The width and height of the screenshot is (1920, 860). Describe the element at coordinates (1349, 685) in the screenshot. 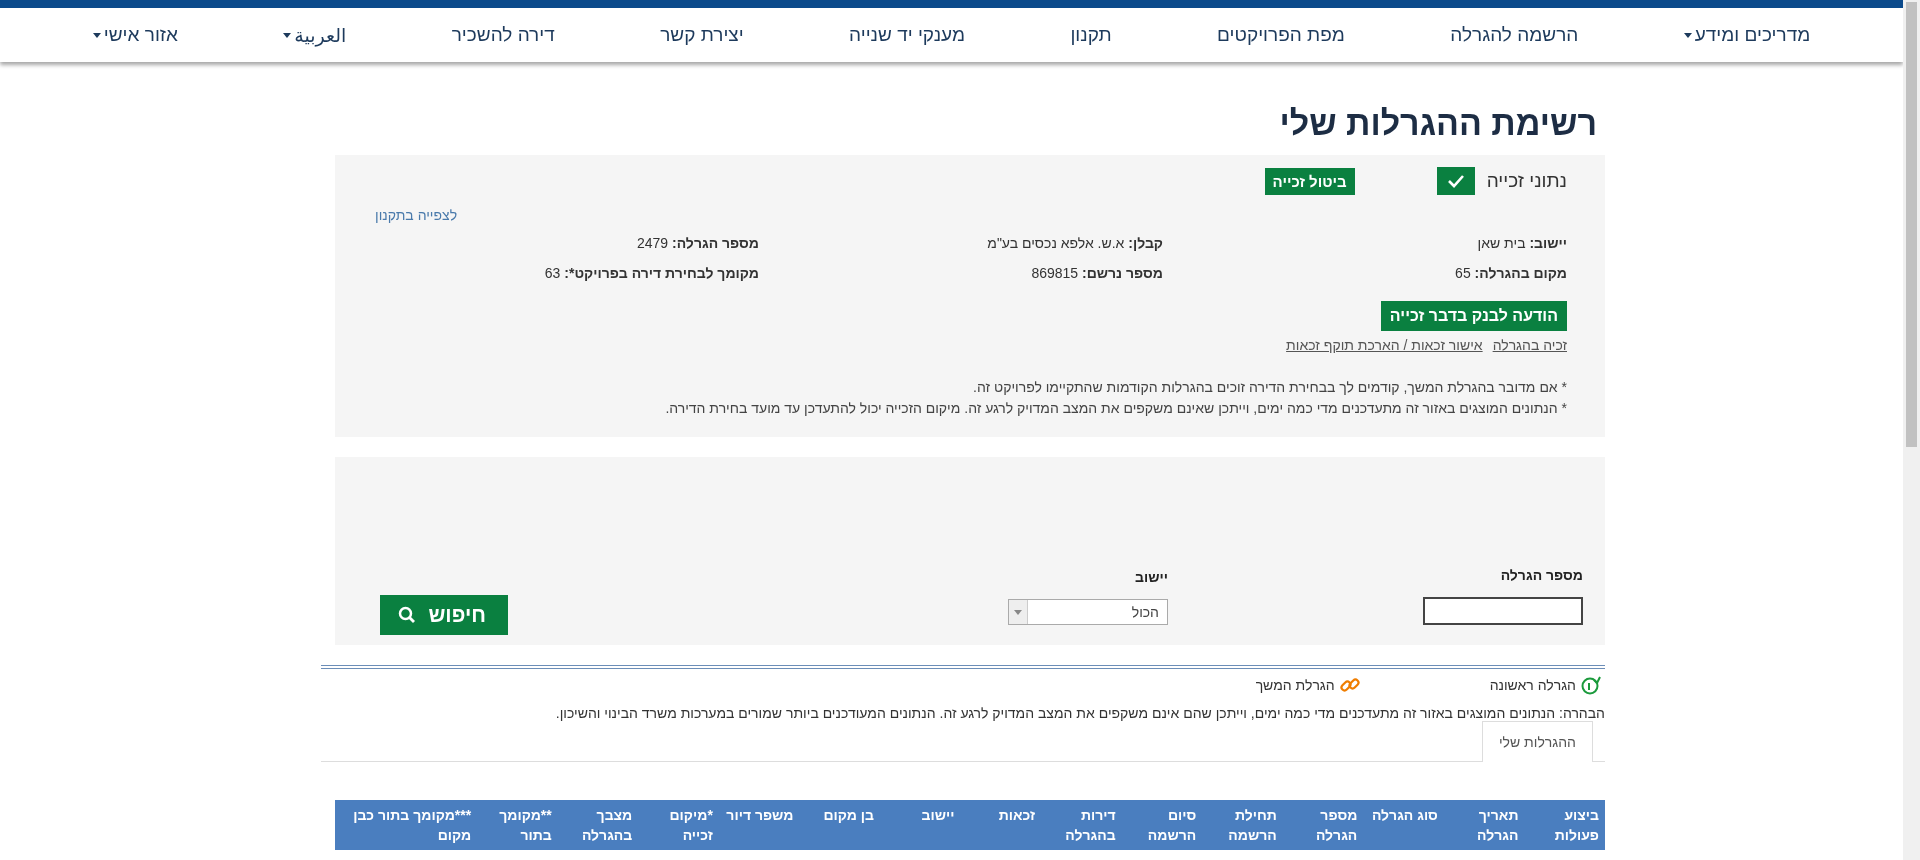

I see `link-icon` at that location.